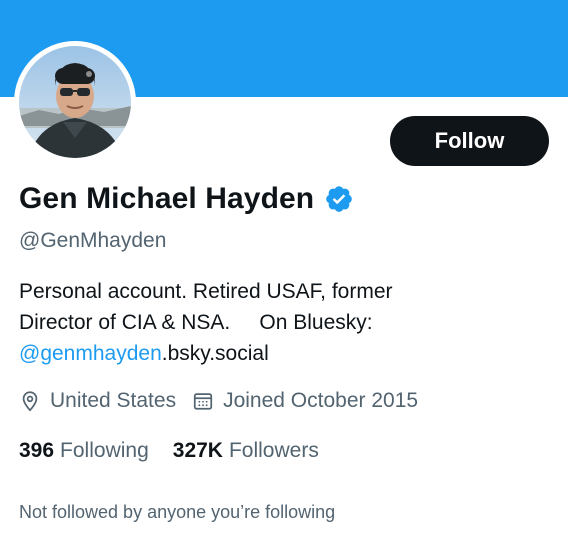 This screenshot has width=568, height=542. I want to click on bluesky-domain-text: .bsky.social, so click(215, 353).